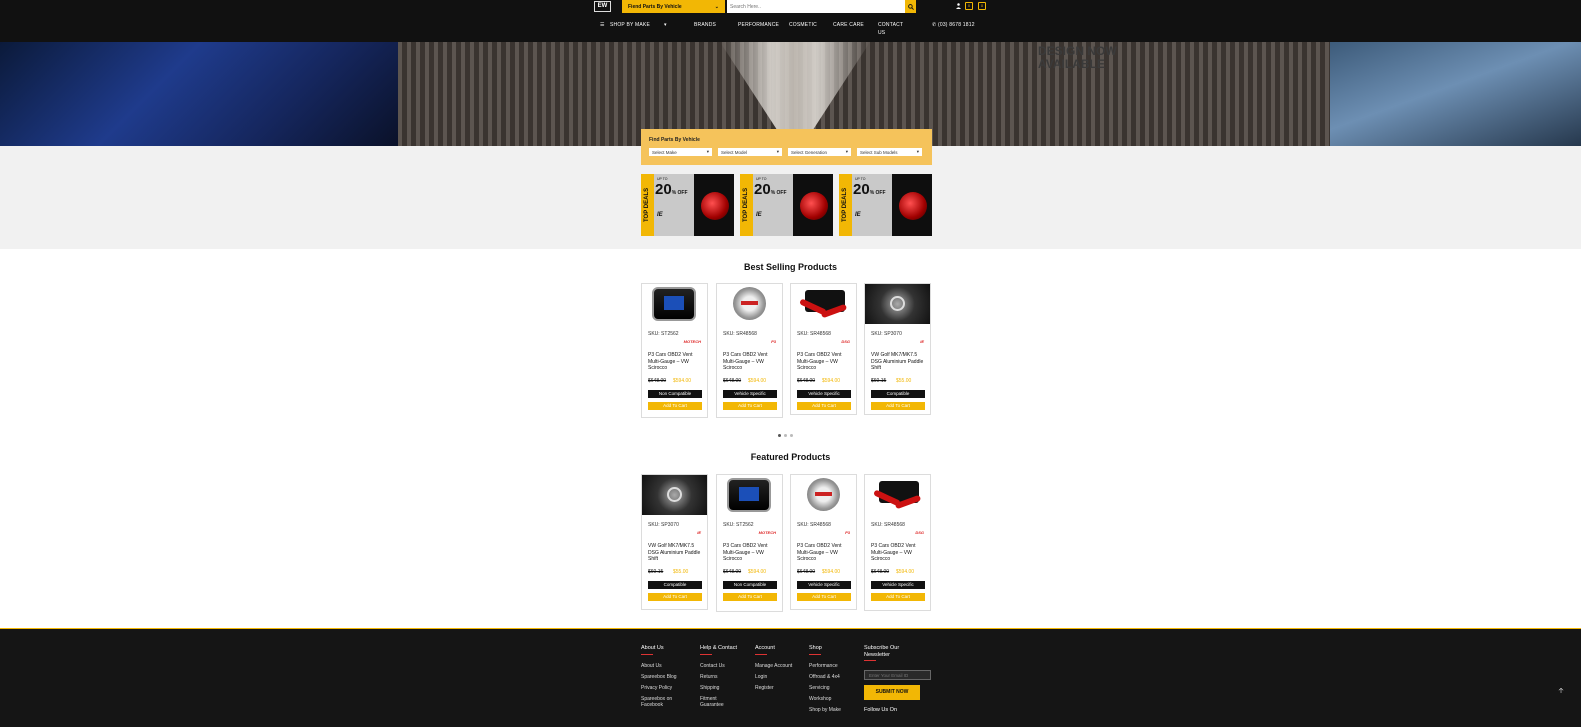  Describe the element at coordinates (661, 688) in the screenshot. I see `footer-link: Privacy Policy` at that location.